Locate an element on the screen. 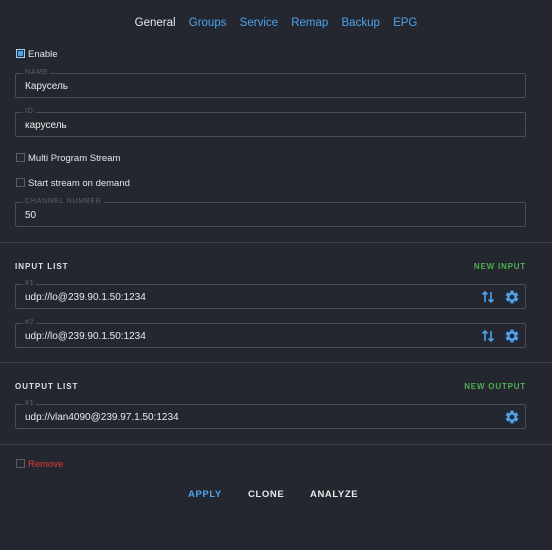 The width and height of the screenshot is (552, 550). enable-label: Enable is located at coordinates (43, 54).